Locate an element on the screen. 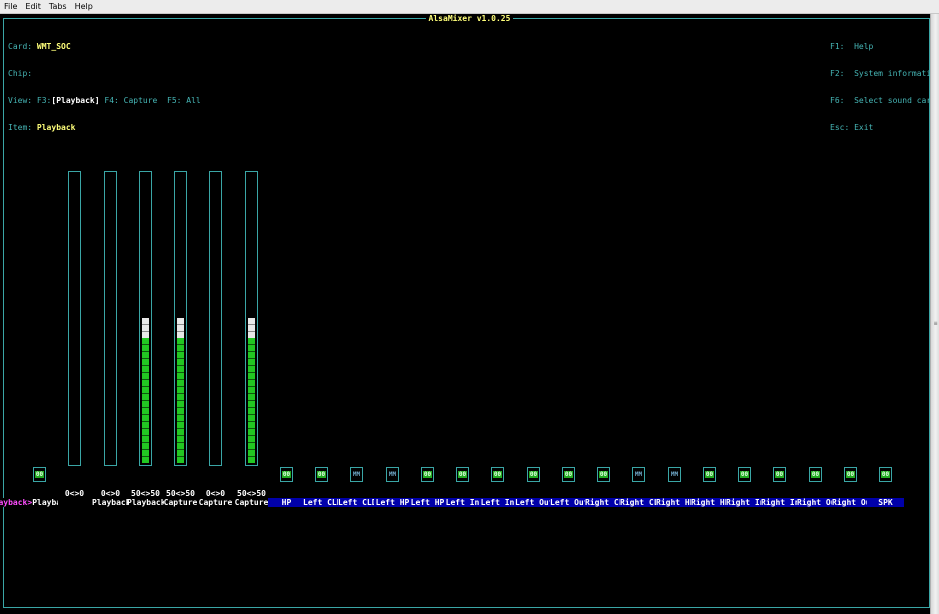 Image resolution: width=939 pixels, height=614 pixels. window-title: AlsaMixer v1.0.25 is located at coordinates (469, 18).